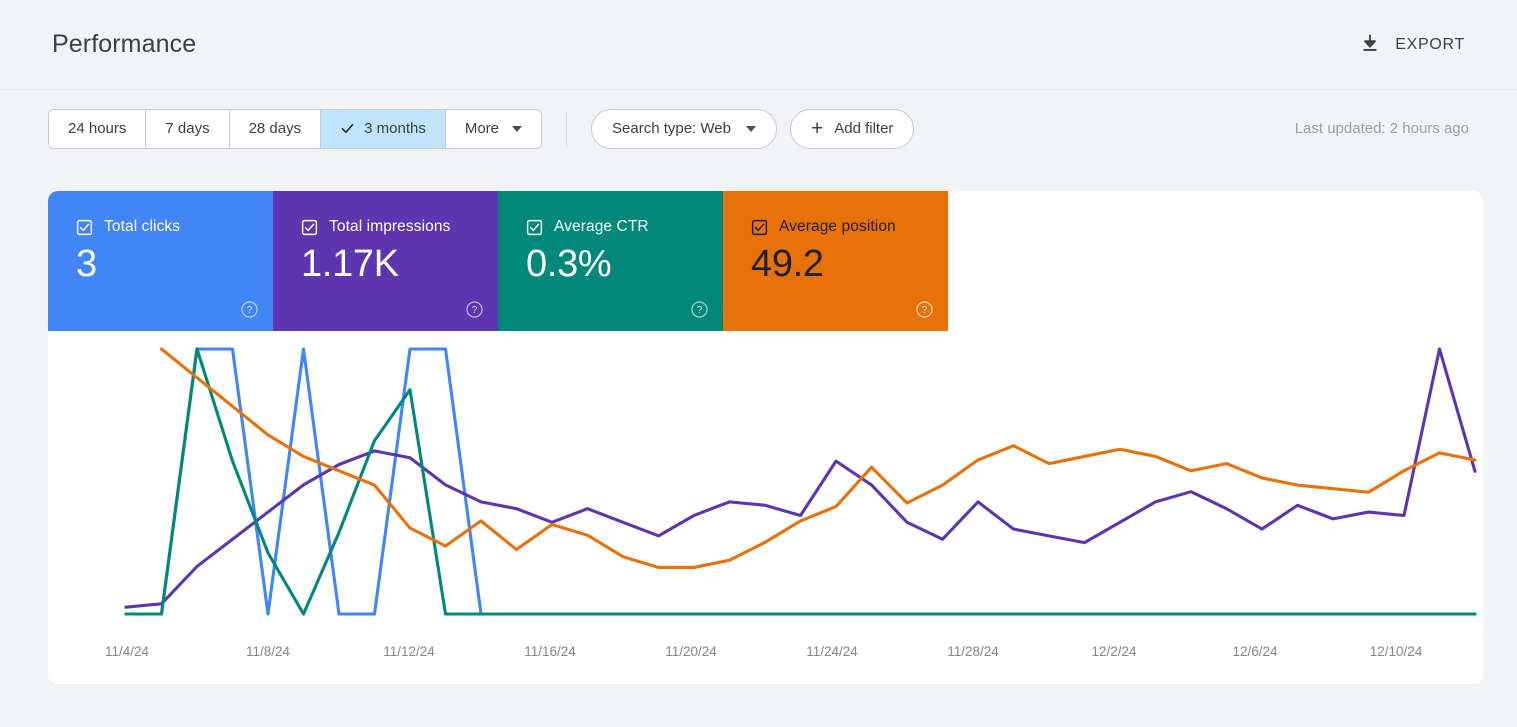  Describe the element at coordinates (86, 264) in the screenshot. I see `metric-value: 3` at that location.